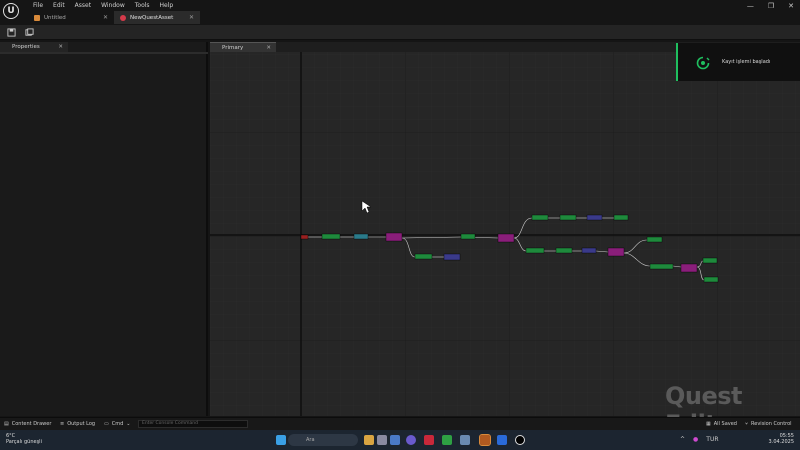  What do you see at coordinates (281, 440) in the screenshot?
I see `start-icon` at bounding box center [281, 440].